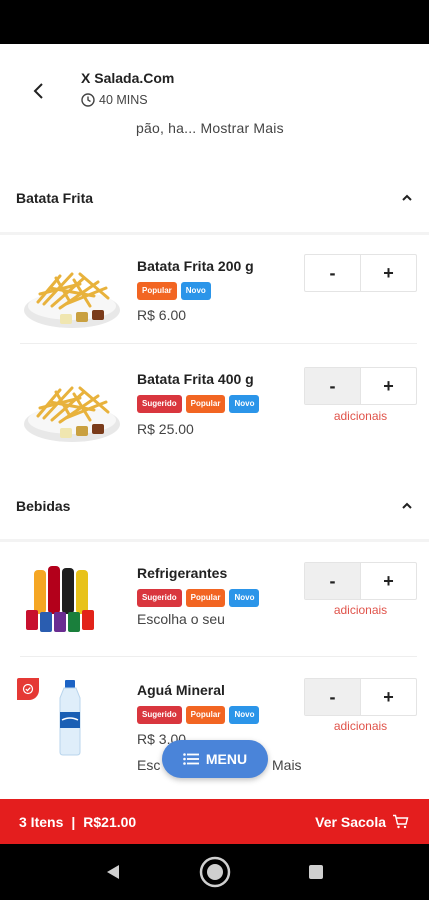 This screenshot has width=429, height=900. Describe the element at coordinates (165, 429) in the screenshot. I see `product-price: R$ 25.00` at that location.